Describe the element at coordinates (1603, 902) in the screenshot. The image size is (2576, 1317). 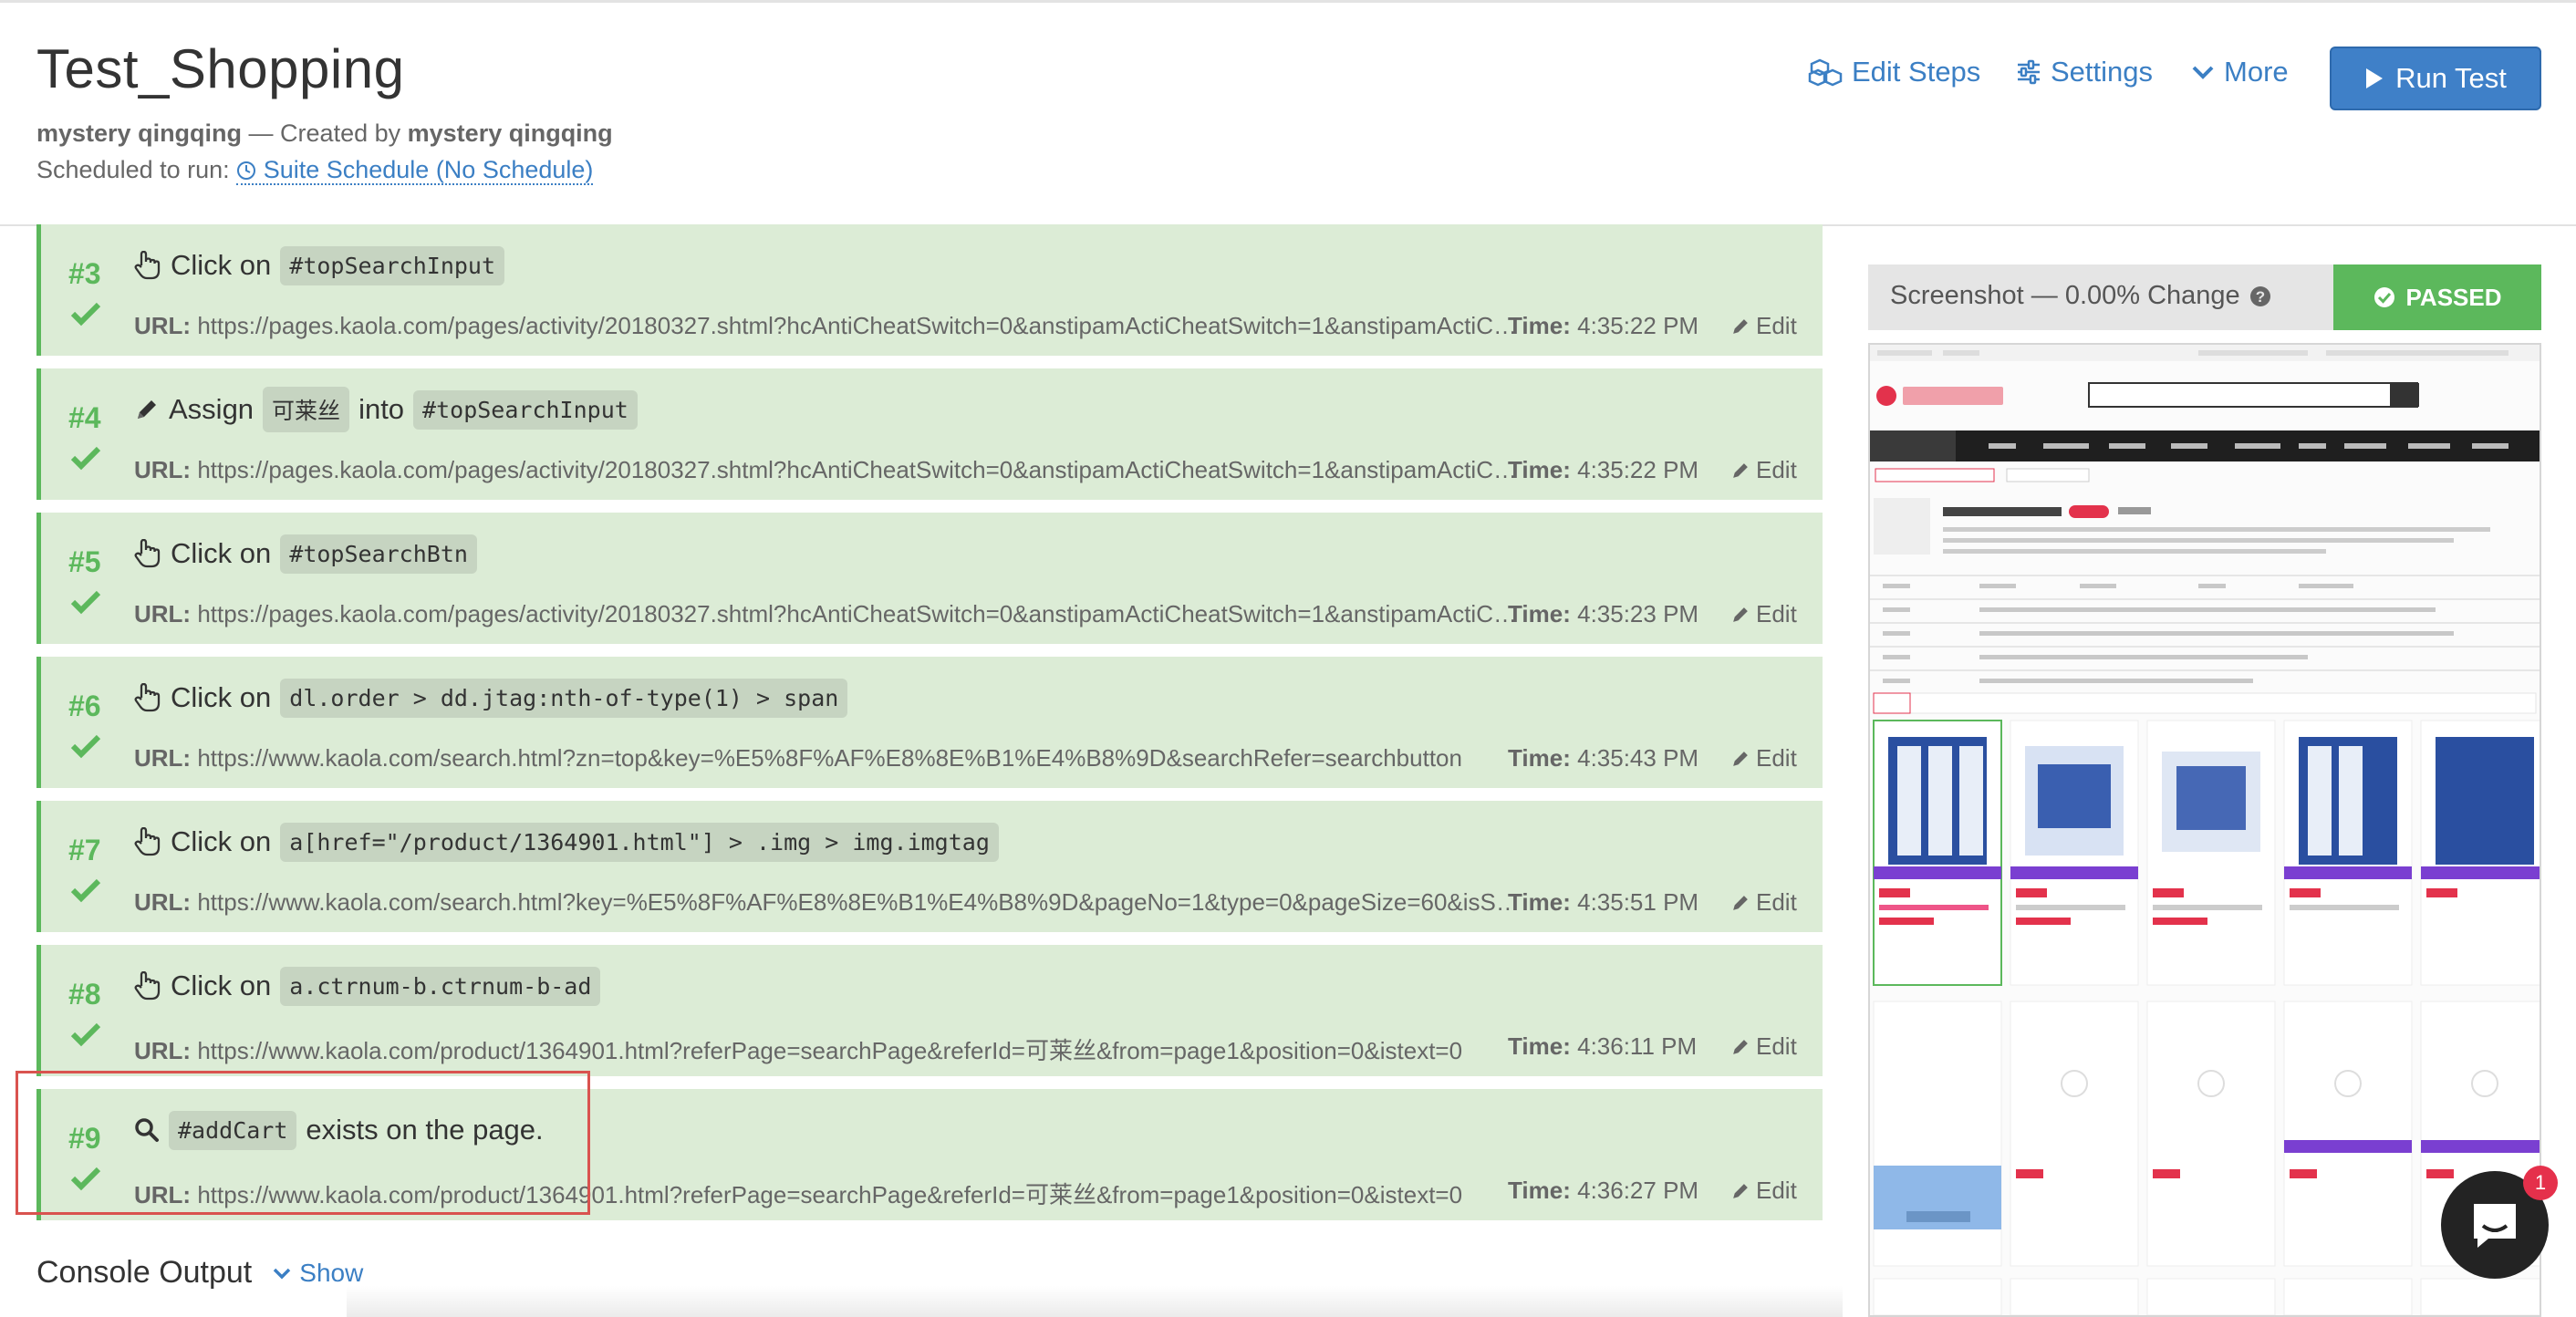
I see `step-time: Time: 4:35:51 PM` at that location.